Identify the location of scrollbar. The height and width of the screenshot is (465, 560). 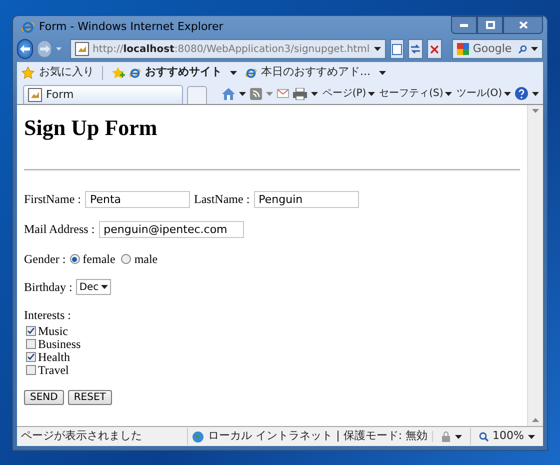
(535, 265).